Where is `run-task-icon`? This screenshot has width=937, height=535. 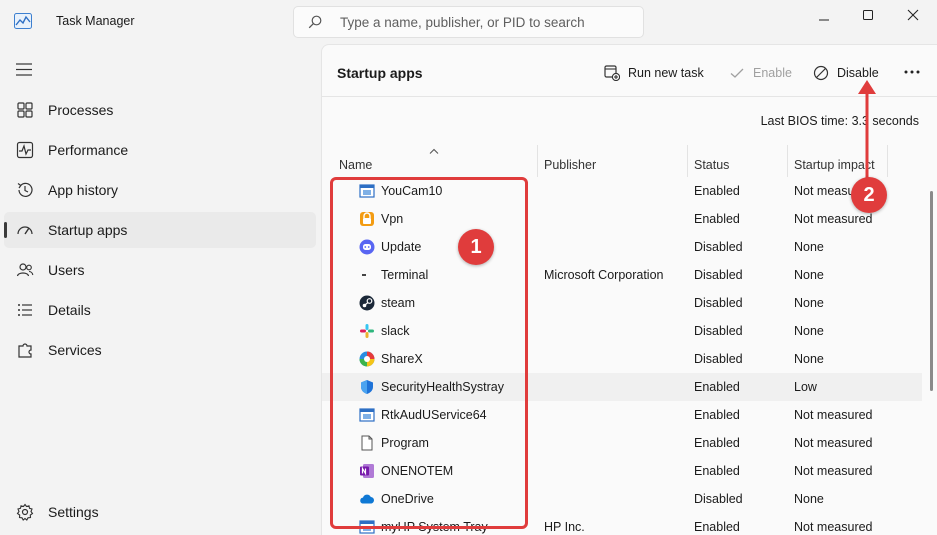
run-task-icon is located at coordinates (612, 73).